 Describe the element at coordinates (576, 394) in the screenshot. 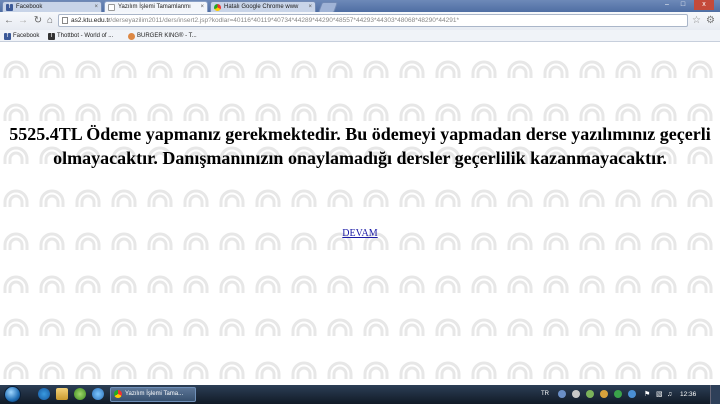

I see `tray-help-icon` at that location.